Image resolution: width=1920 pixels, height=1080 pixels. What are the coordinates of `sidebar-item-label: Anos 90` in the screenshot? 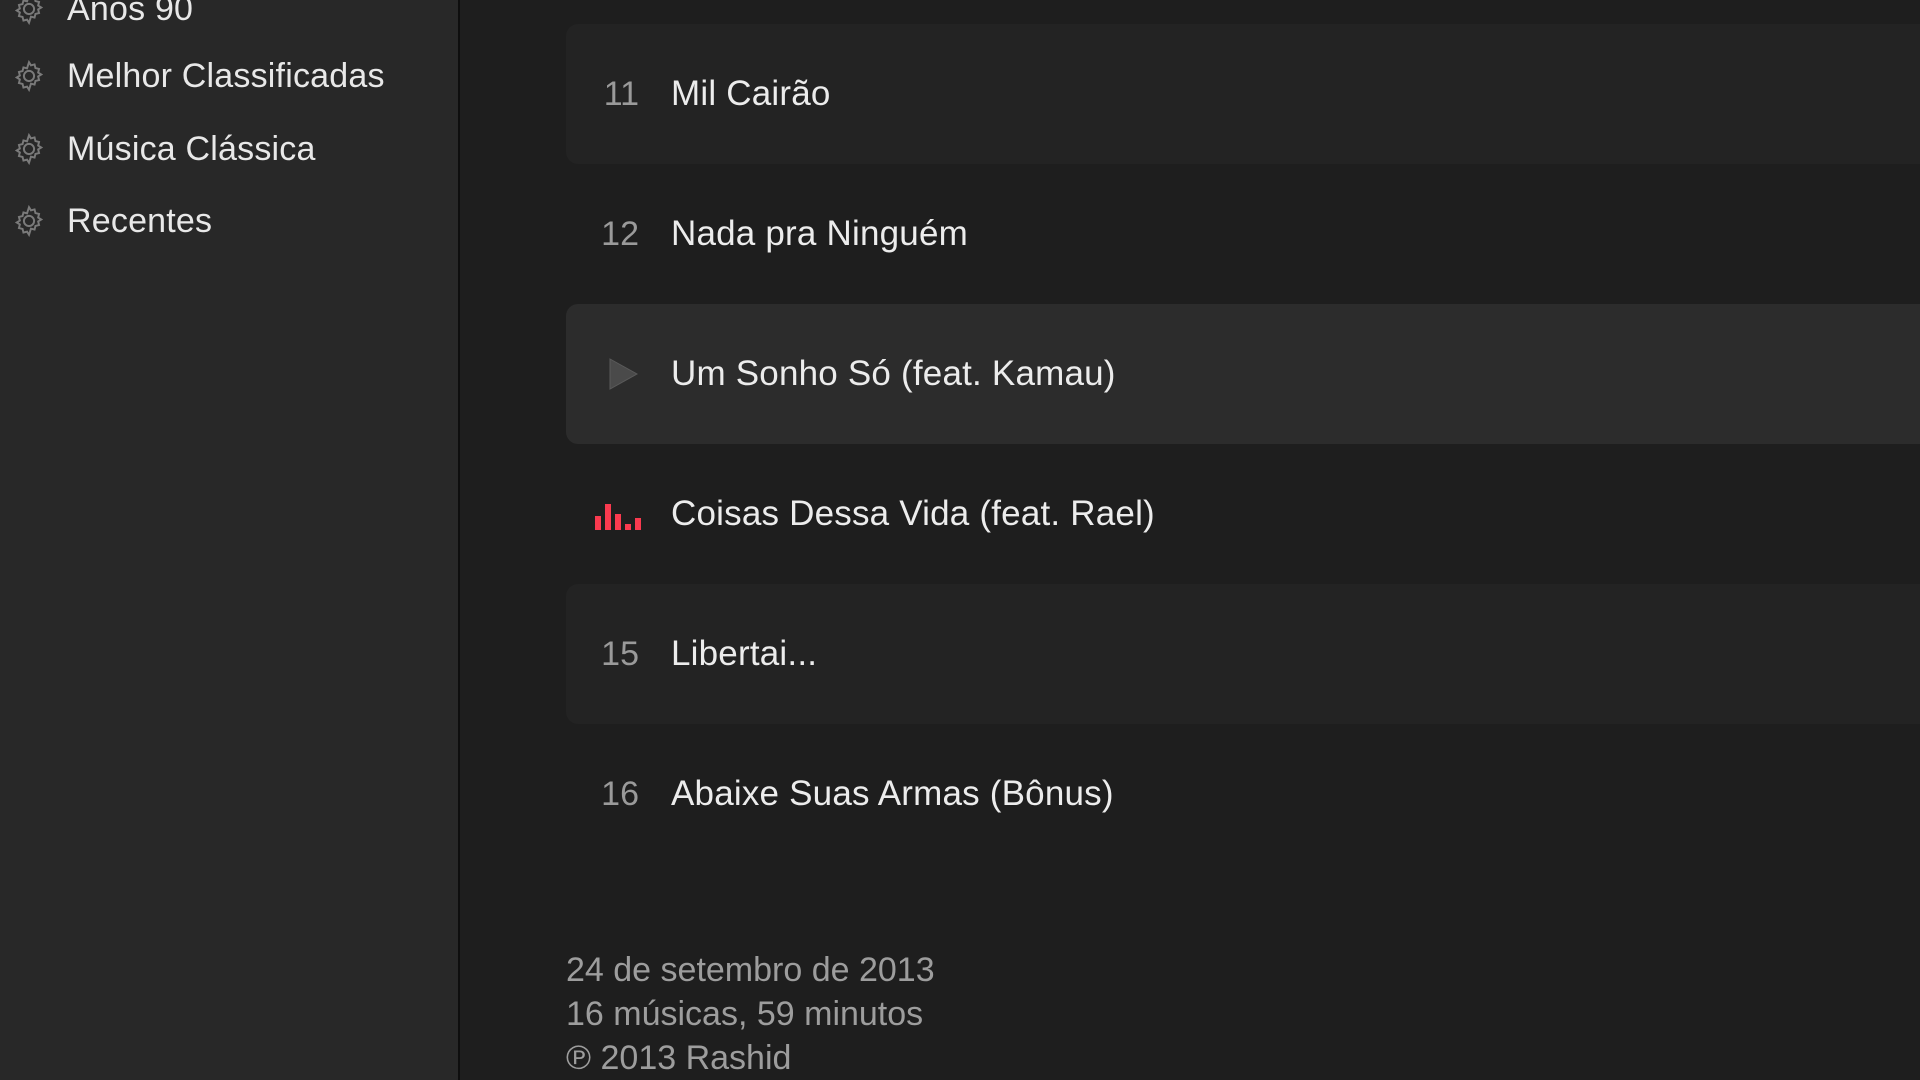 It's located at (130, 14).